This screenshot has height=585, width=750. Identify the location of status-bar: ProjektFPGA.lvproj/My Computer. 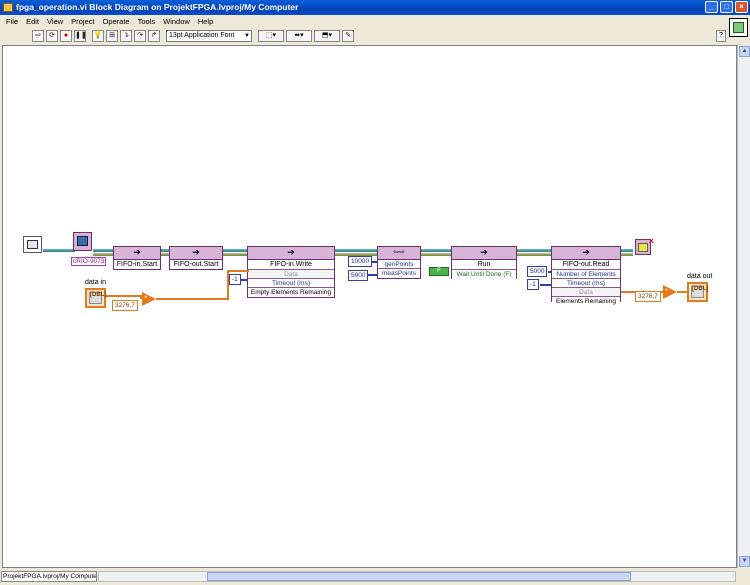
(375, 577).